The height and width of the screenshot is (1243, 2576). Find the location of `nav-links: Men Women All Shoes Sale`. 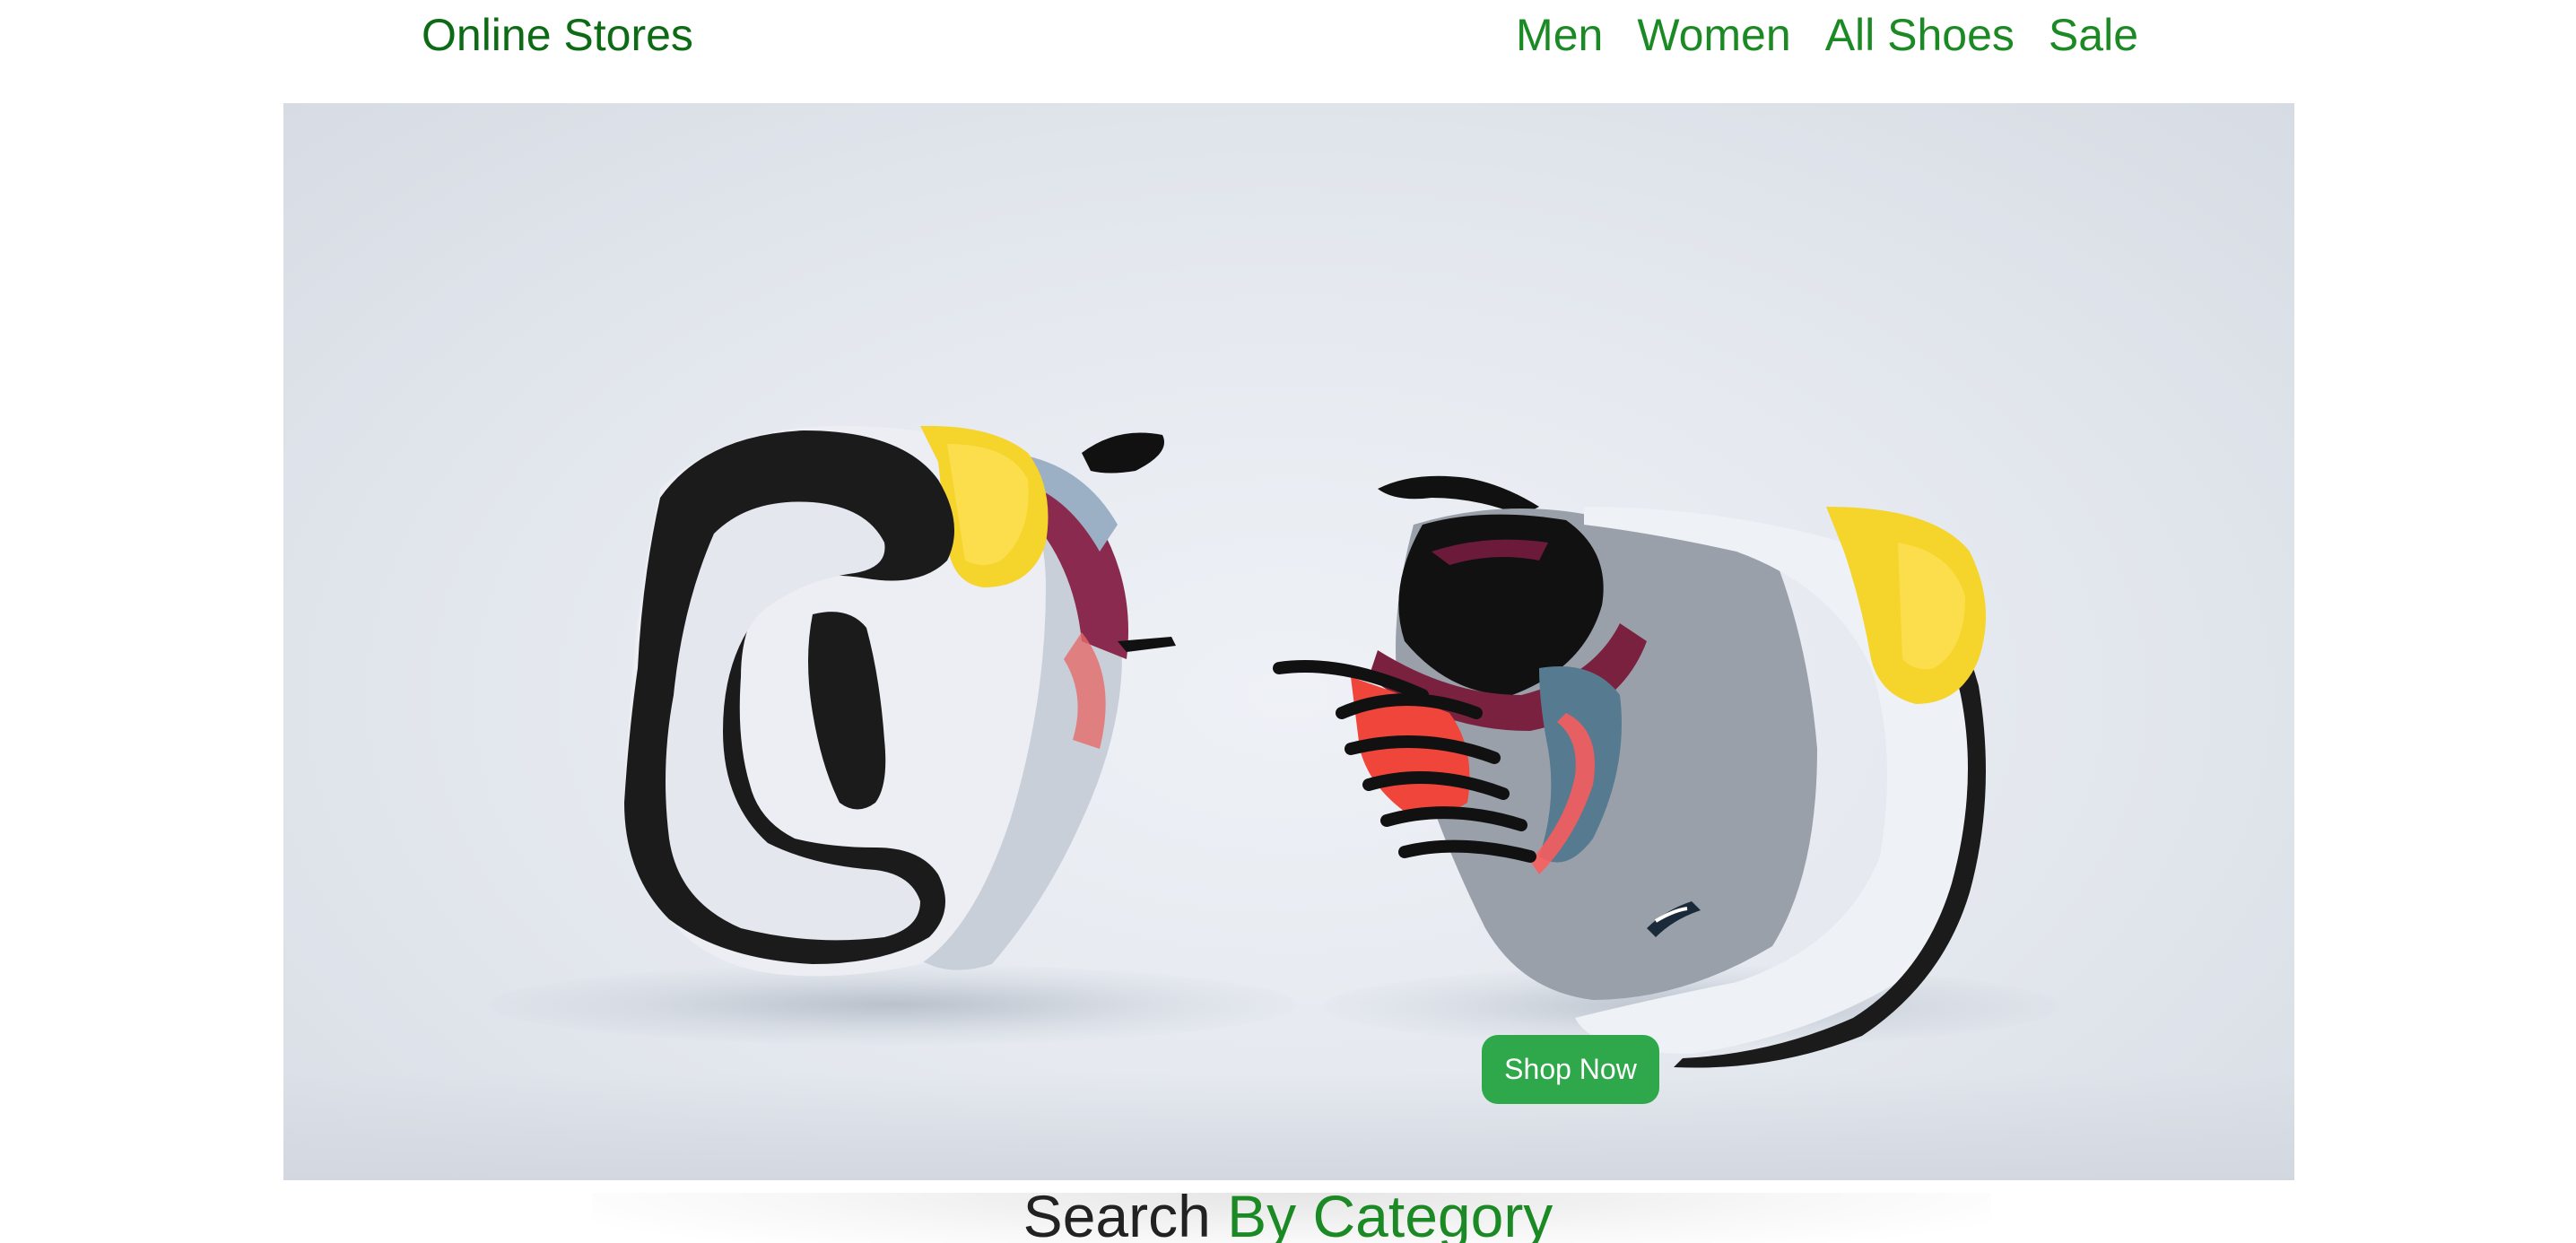

nav-links: Men Women All Shoes Sale is located at coordinates (1827, 35).